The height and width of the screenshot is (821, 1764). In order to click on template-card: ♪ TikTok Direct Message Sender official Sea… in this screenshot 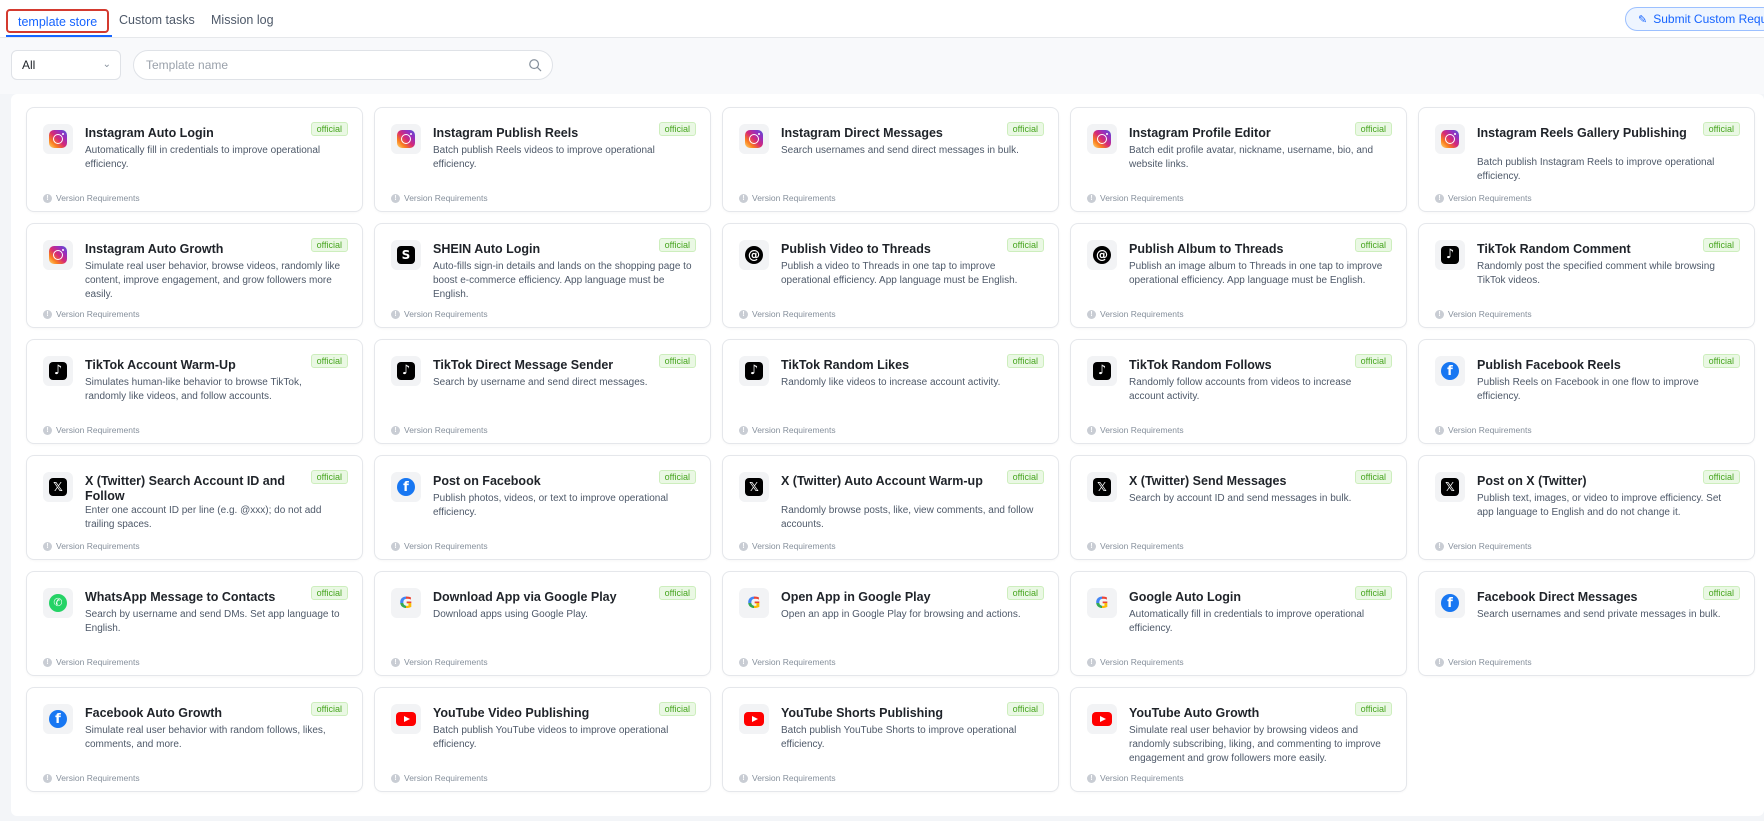, I will do `click(542, 391)`.